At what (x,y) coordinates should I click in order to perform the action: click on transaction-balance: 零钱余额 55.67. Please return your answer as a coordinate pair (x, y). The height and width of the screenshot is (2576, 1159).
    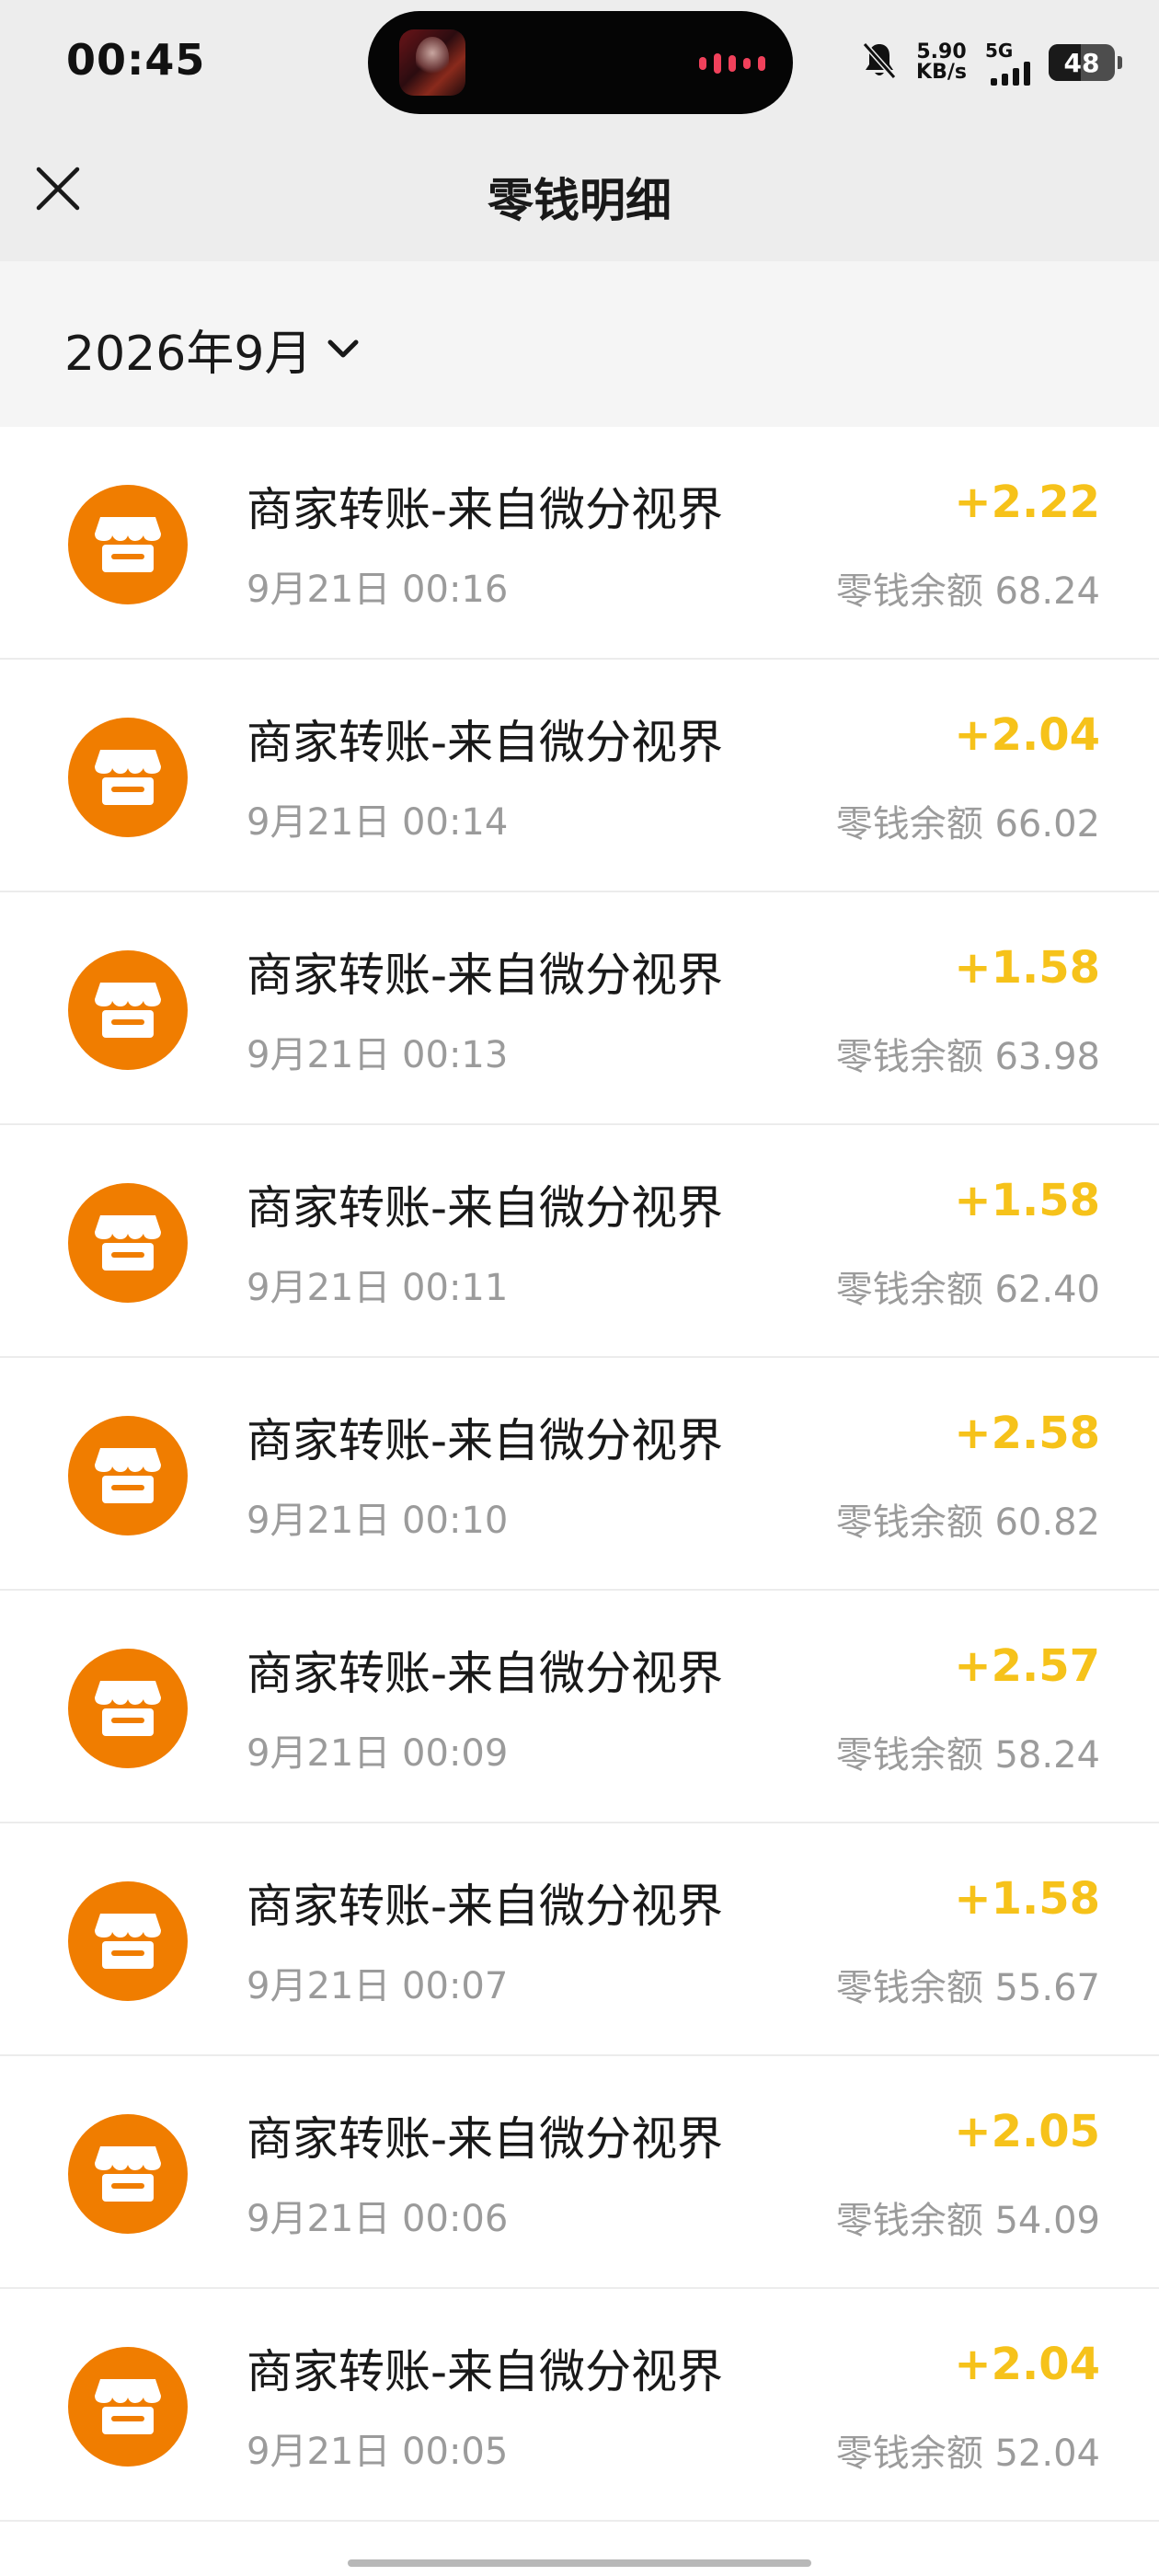
    Looking at the image, I should click on (967, 1988).